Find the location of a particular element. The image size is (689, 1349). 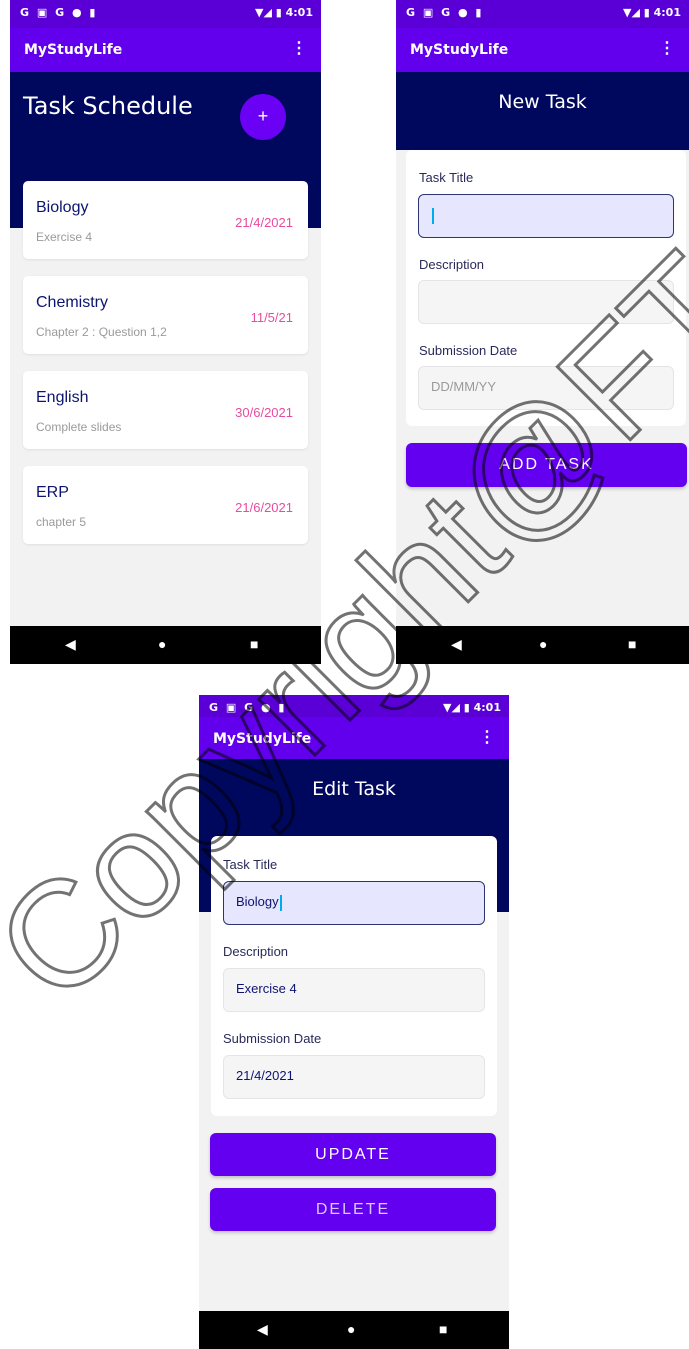

page-title: Task Schedule is located at coordinates (108, 106).